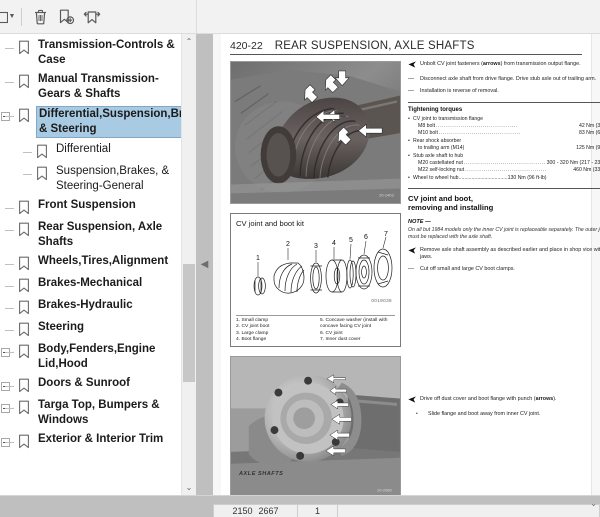 The image size is (600, 517). I want to click on sidebar-item-label: Targa Top, Bumpers & Windows, so click(99, 412).